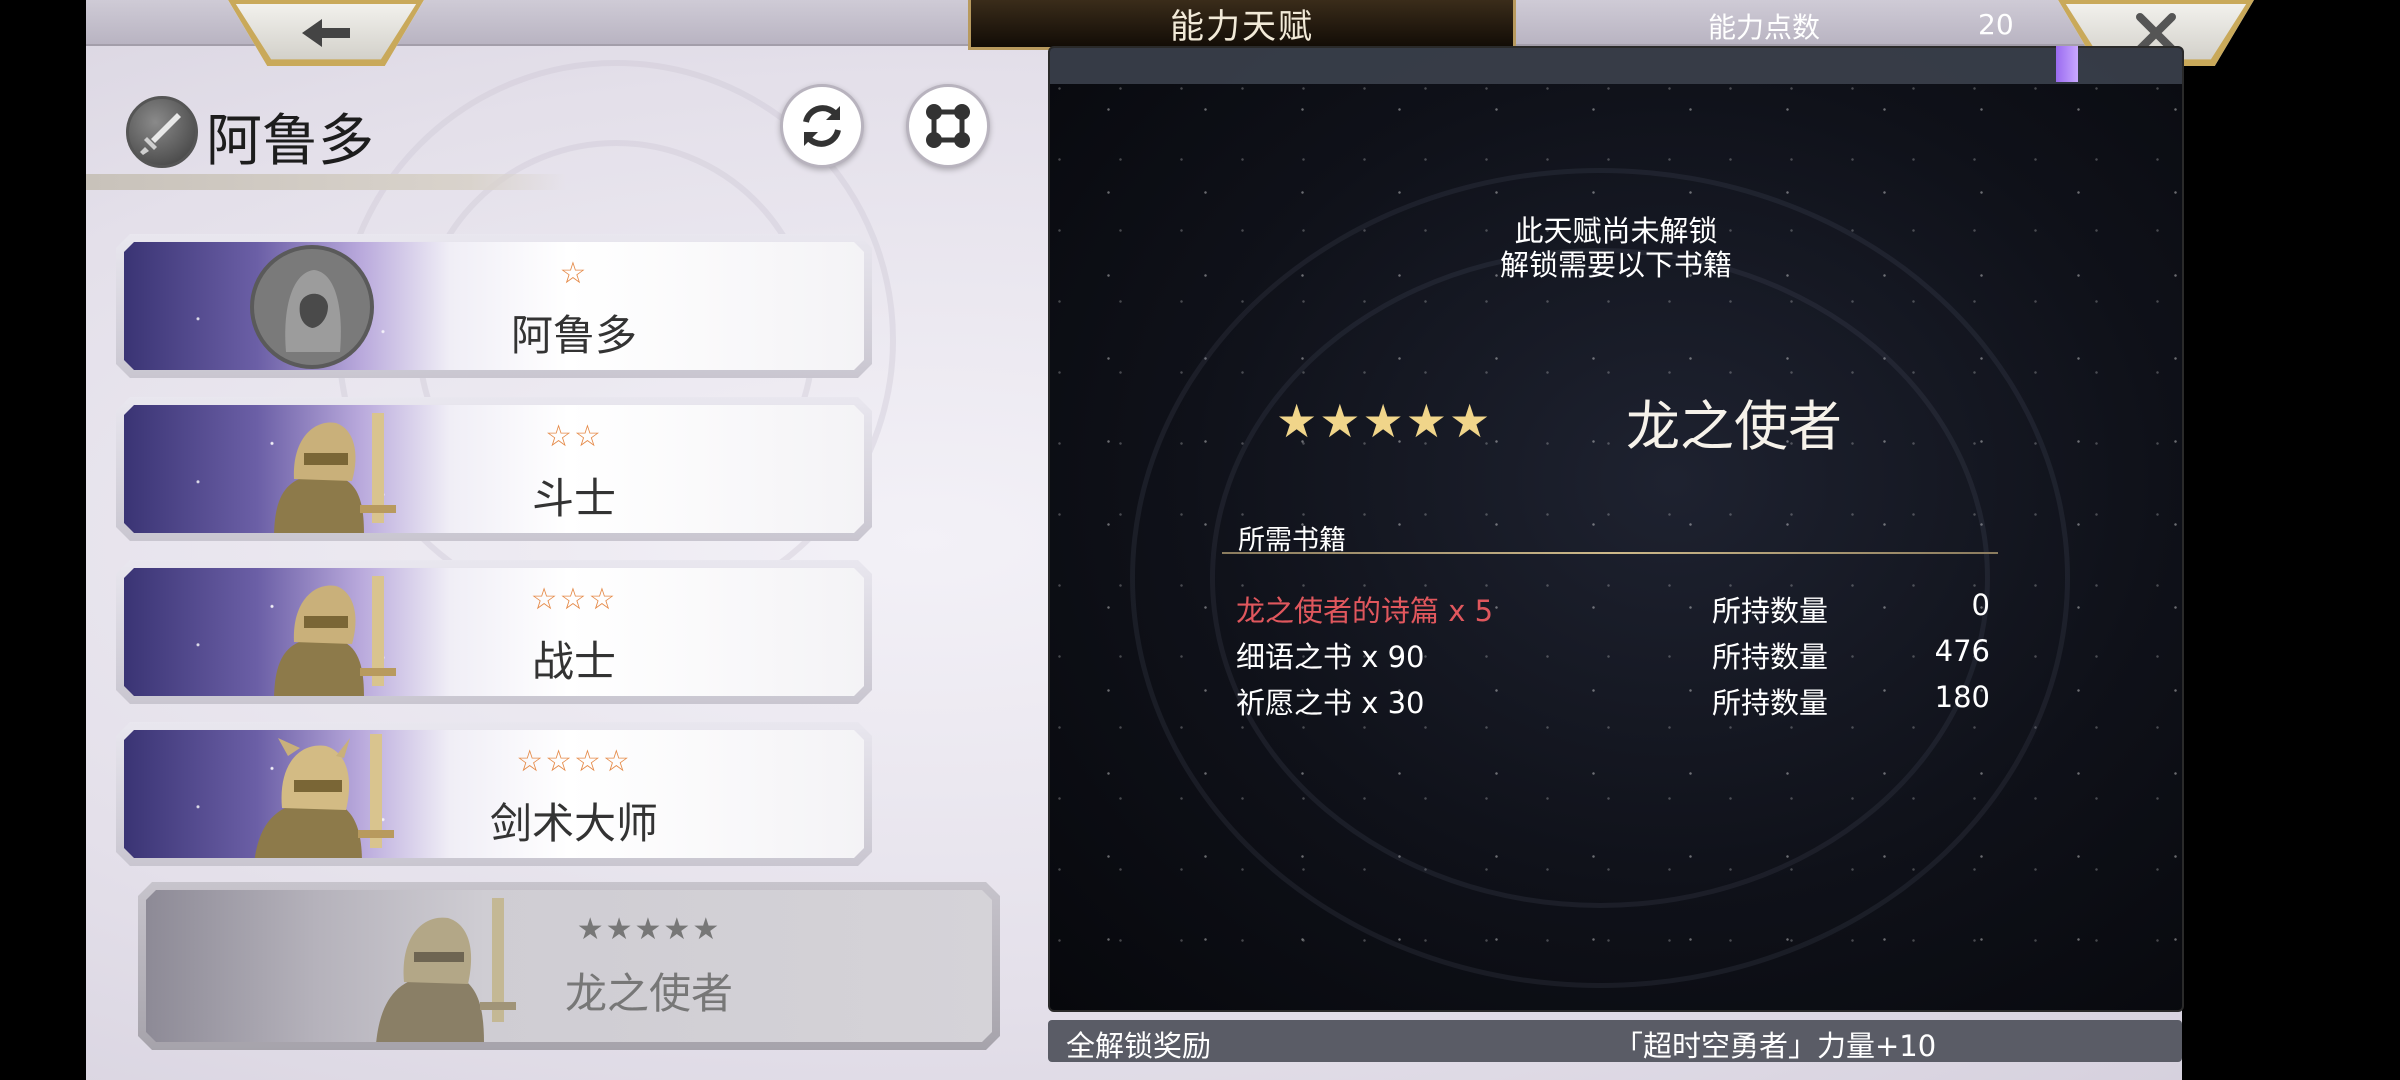 The width and height of the screenshot is (2400, 1080). I want to click on sword-icon, so click(160, 134).